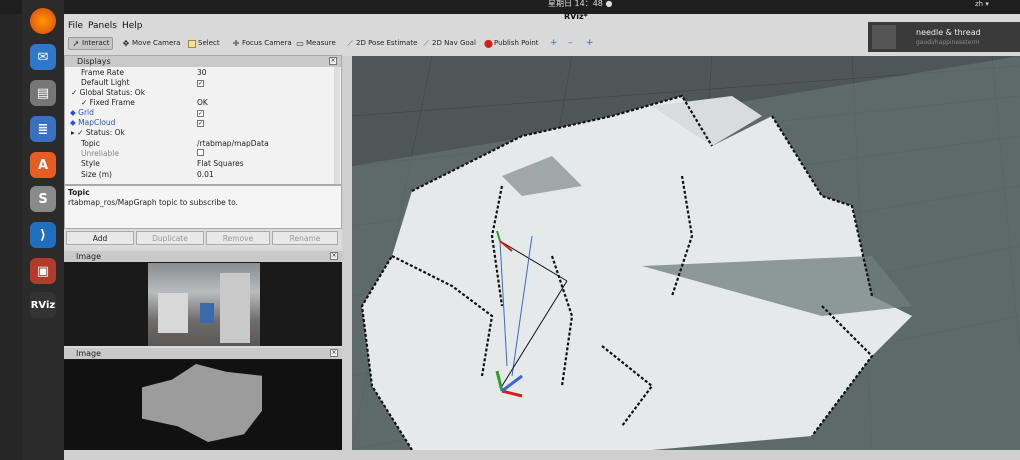  What do you see at coordinates (220, 164) in the screenshot?
I see `style-value: Flat Squares` at bounding box center [220, 164].